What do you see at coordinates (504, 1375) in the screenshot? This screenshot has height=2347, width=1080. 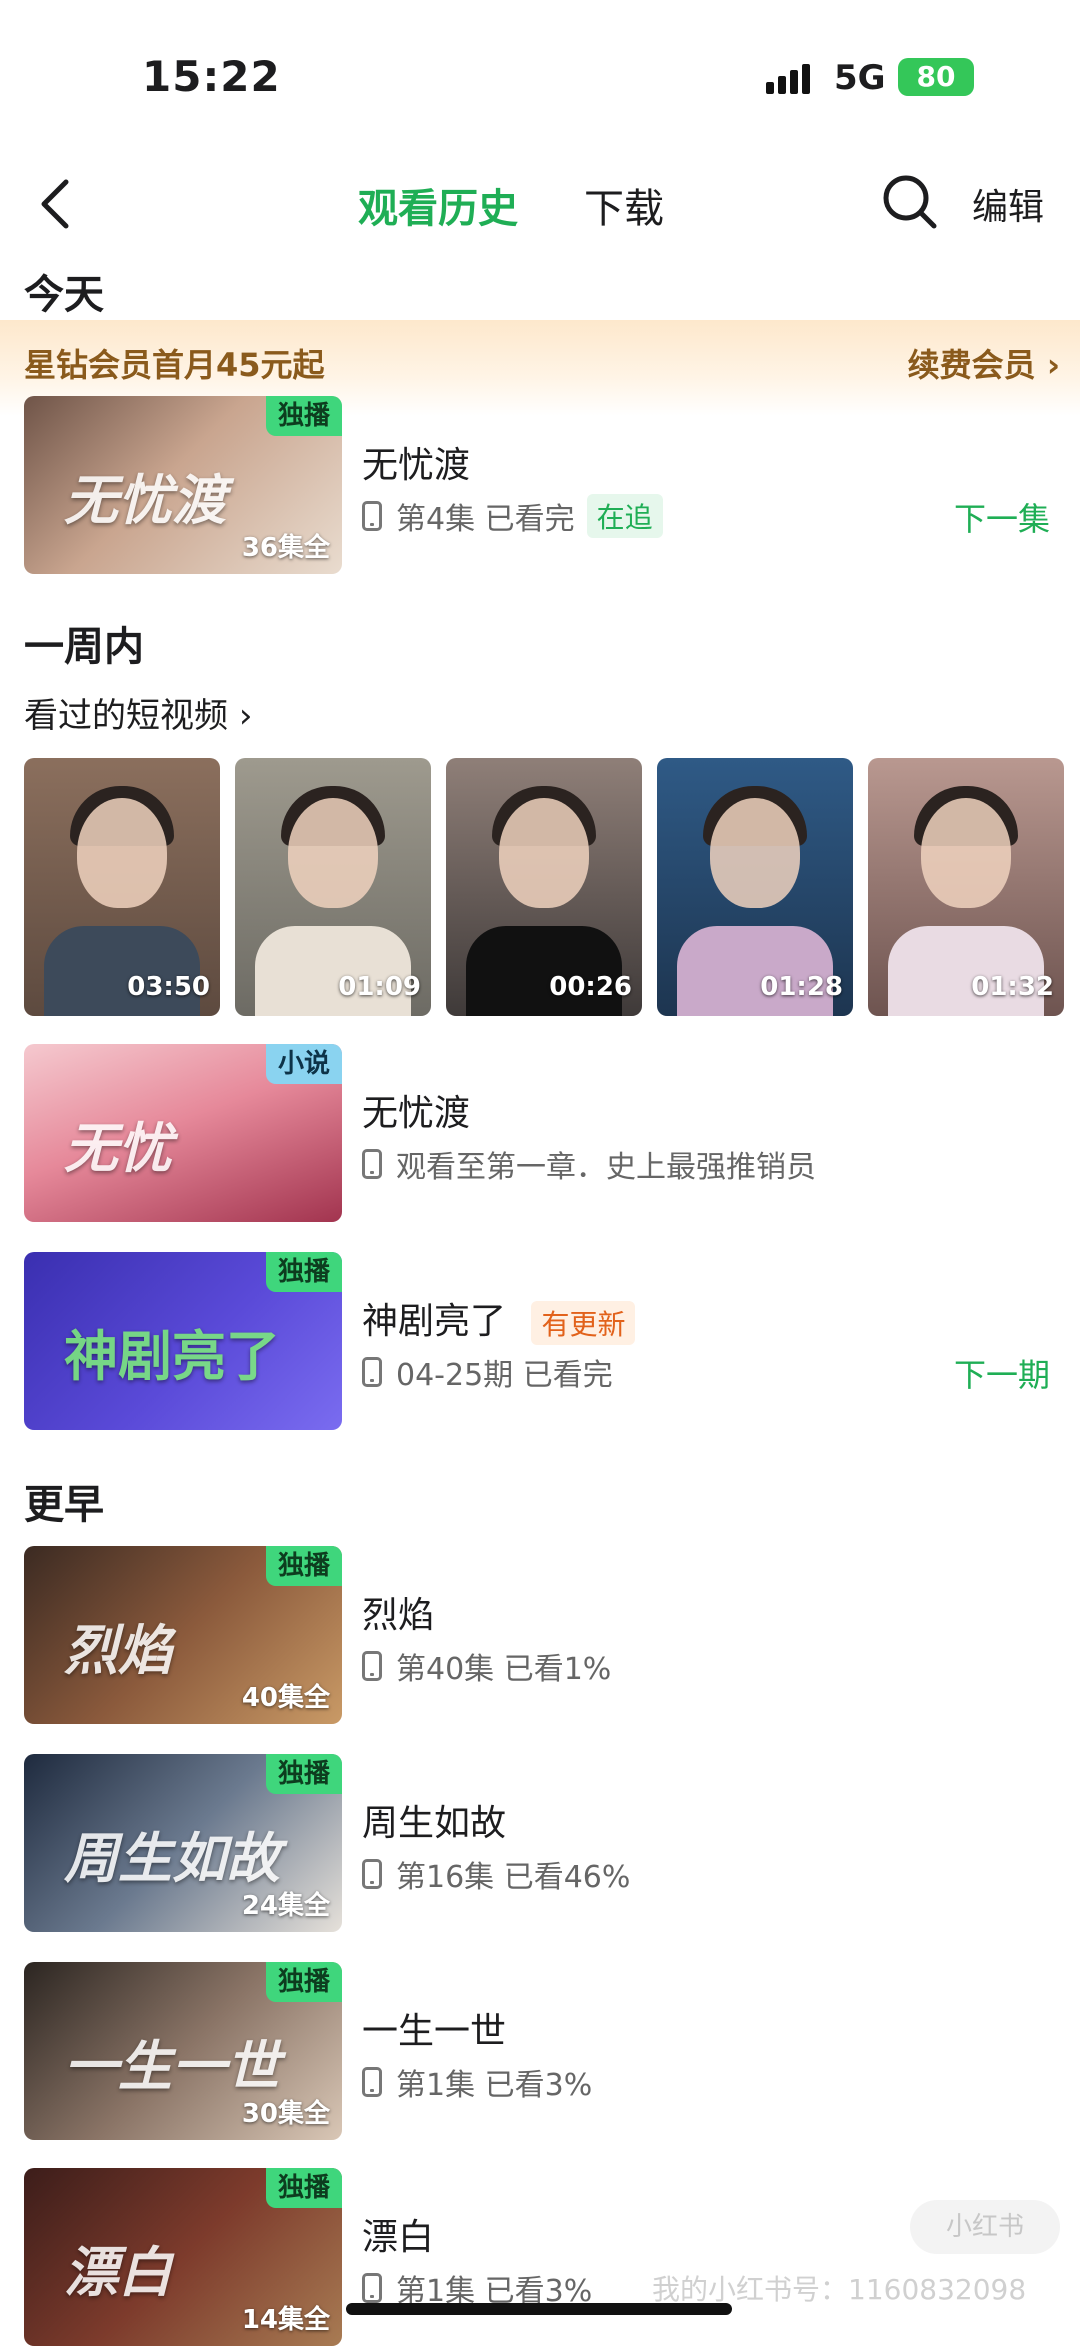 I see `item-progress: 04-25期 已看完` at bounding box center [504, 1375].